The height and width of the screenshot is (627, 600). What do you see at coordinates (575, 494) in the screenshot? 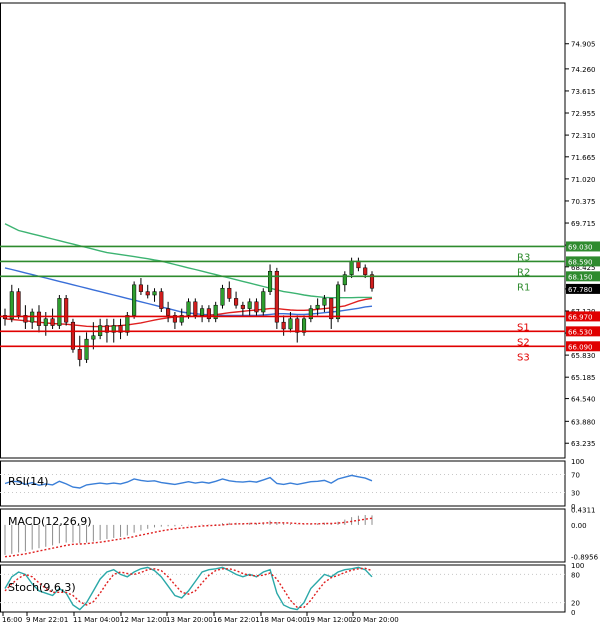
I see `rsi-tick-label: 30` at bounding box center [575, 494].